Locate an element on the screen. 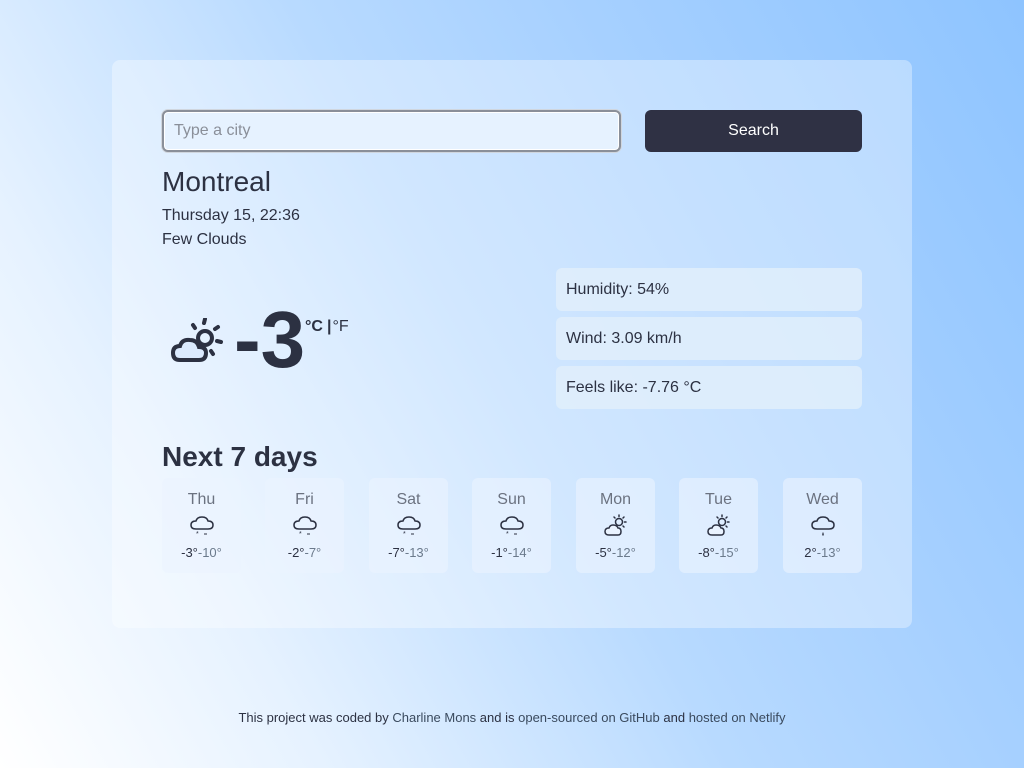  forecast-day-name: Thu is located at coordinates (201, 499).